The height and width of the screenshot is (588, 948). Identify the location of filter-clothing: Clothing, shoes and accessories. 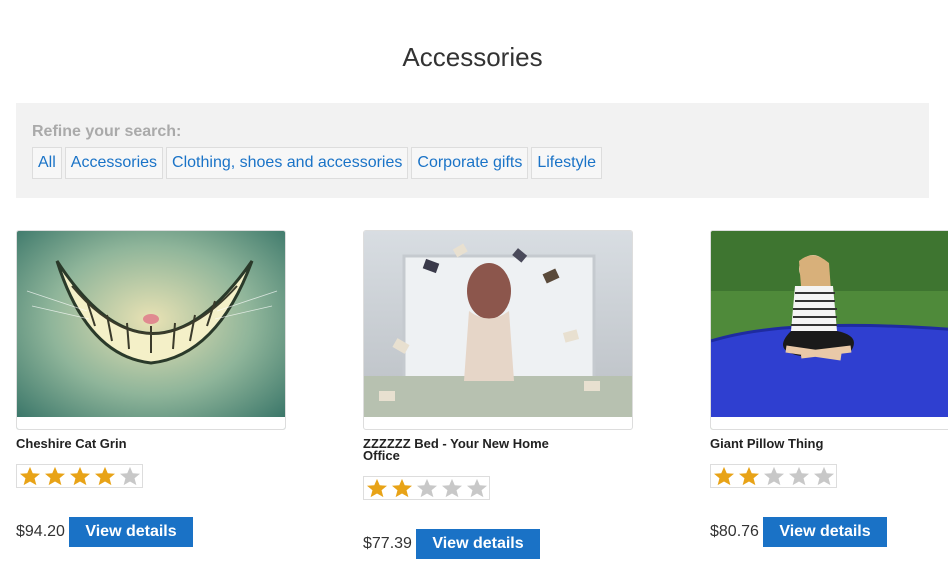
(287, 163).